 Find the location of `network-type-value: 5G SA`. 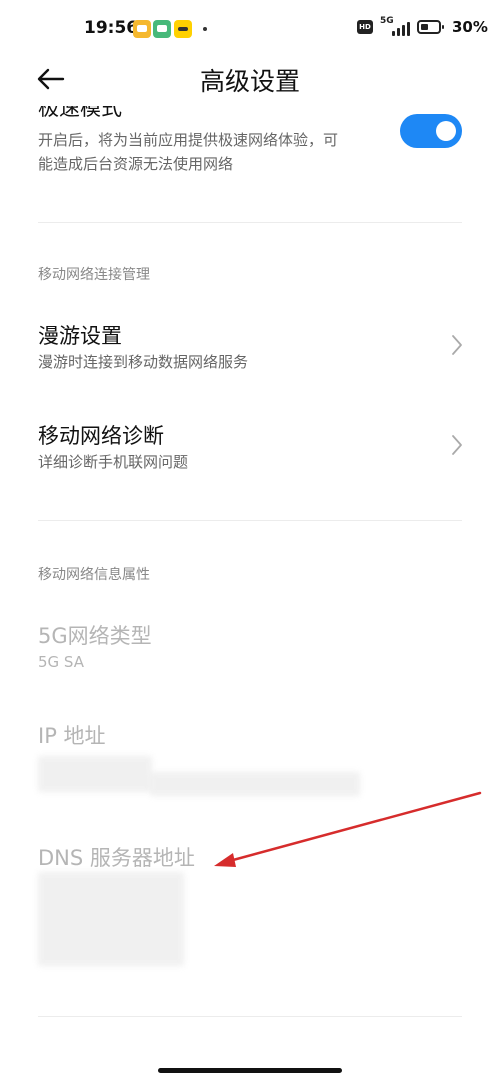

network-type-value: 5G SA is located at coordinates (61, 662).